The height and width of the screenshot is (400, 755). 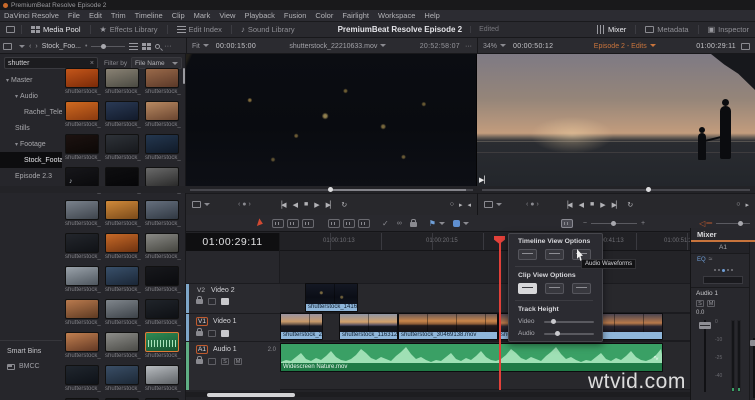 What do you see at coordinates (566, 223) in the screenshot?
I see `timeline-view-options-button` at bounding box center [566, 223].